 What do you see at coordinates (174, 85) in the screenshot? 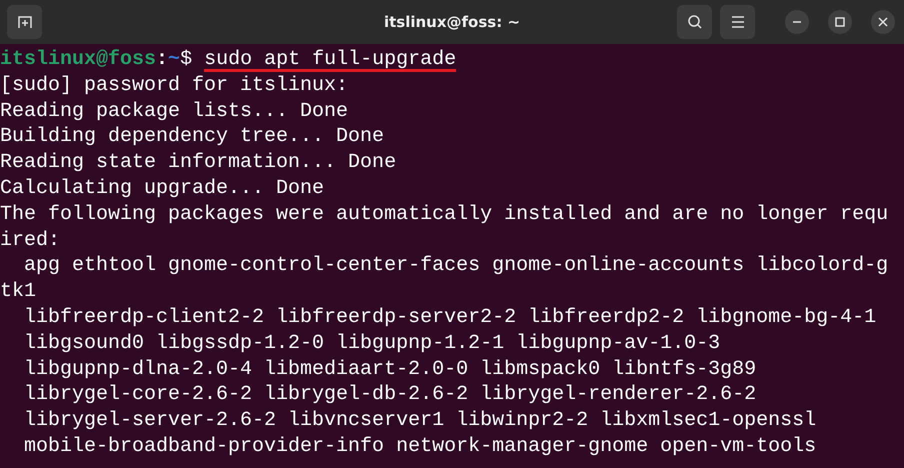
I see `output-line: [sudo] password for itslinux:` at bounding box center [174, 85].